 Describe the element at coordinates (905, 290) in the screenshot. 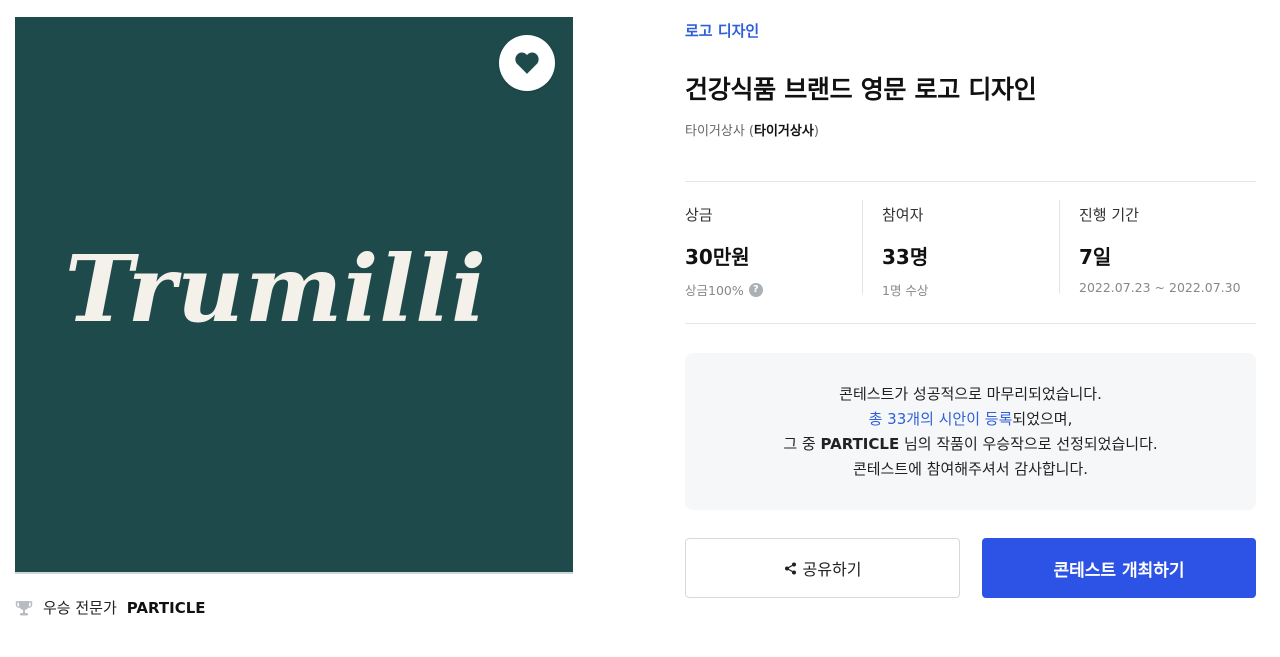

I see `stat-sub-text: 1명 수상` at that location.